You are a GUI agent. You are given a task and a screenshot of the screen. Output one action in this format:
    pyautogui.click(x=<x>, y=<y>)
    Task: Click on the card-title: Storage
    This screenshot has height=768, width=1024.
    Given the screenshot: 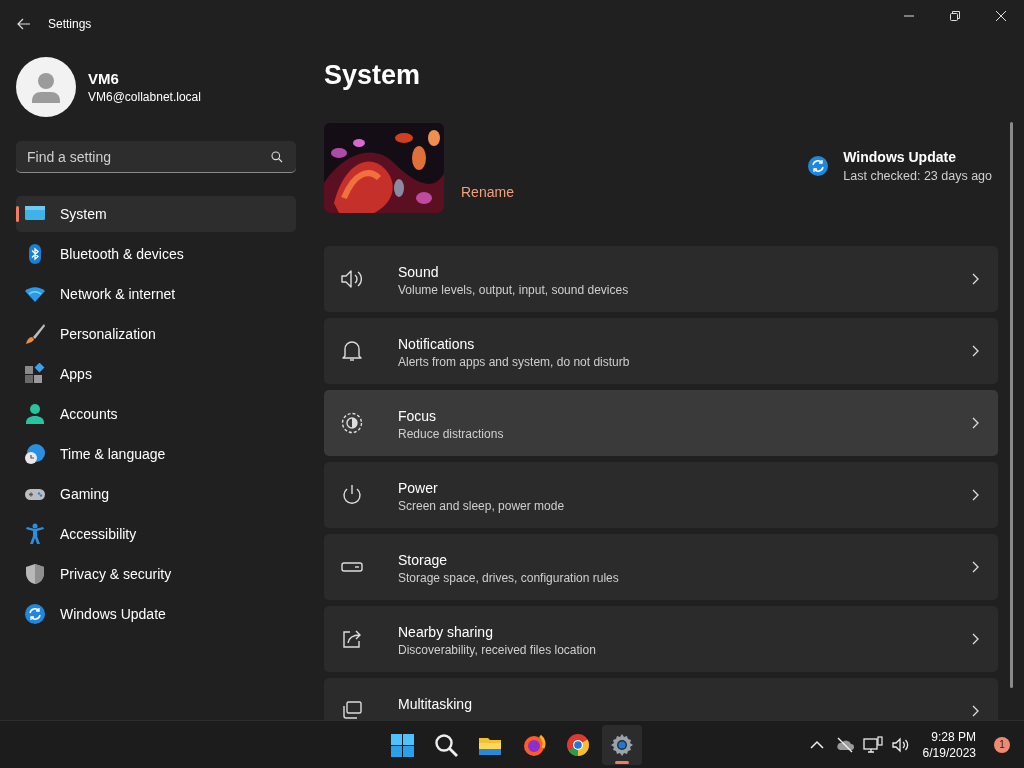 What is the action you would take?
    pyautogui.click(x=423, y=560)
    